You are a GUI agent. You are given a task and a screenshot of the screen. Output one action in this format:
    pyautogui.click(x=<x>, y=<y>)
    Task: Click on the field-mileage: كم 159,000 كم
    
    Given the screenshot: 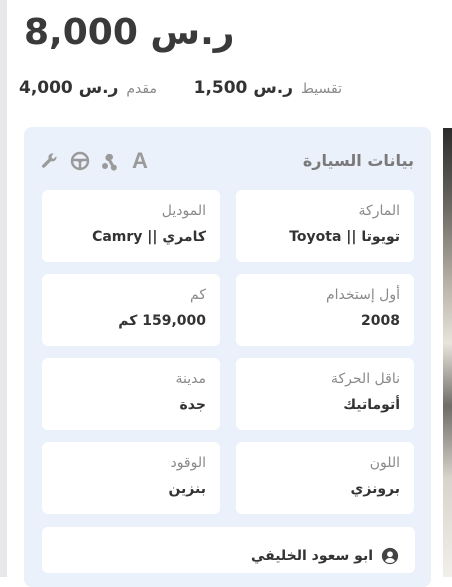 What is the action you would take?
    pyautogui.click(x=131, y=310)
    